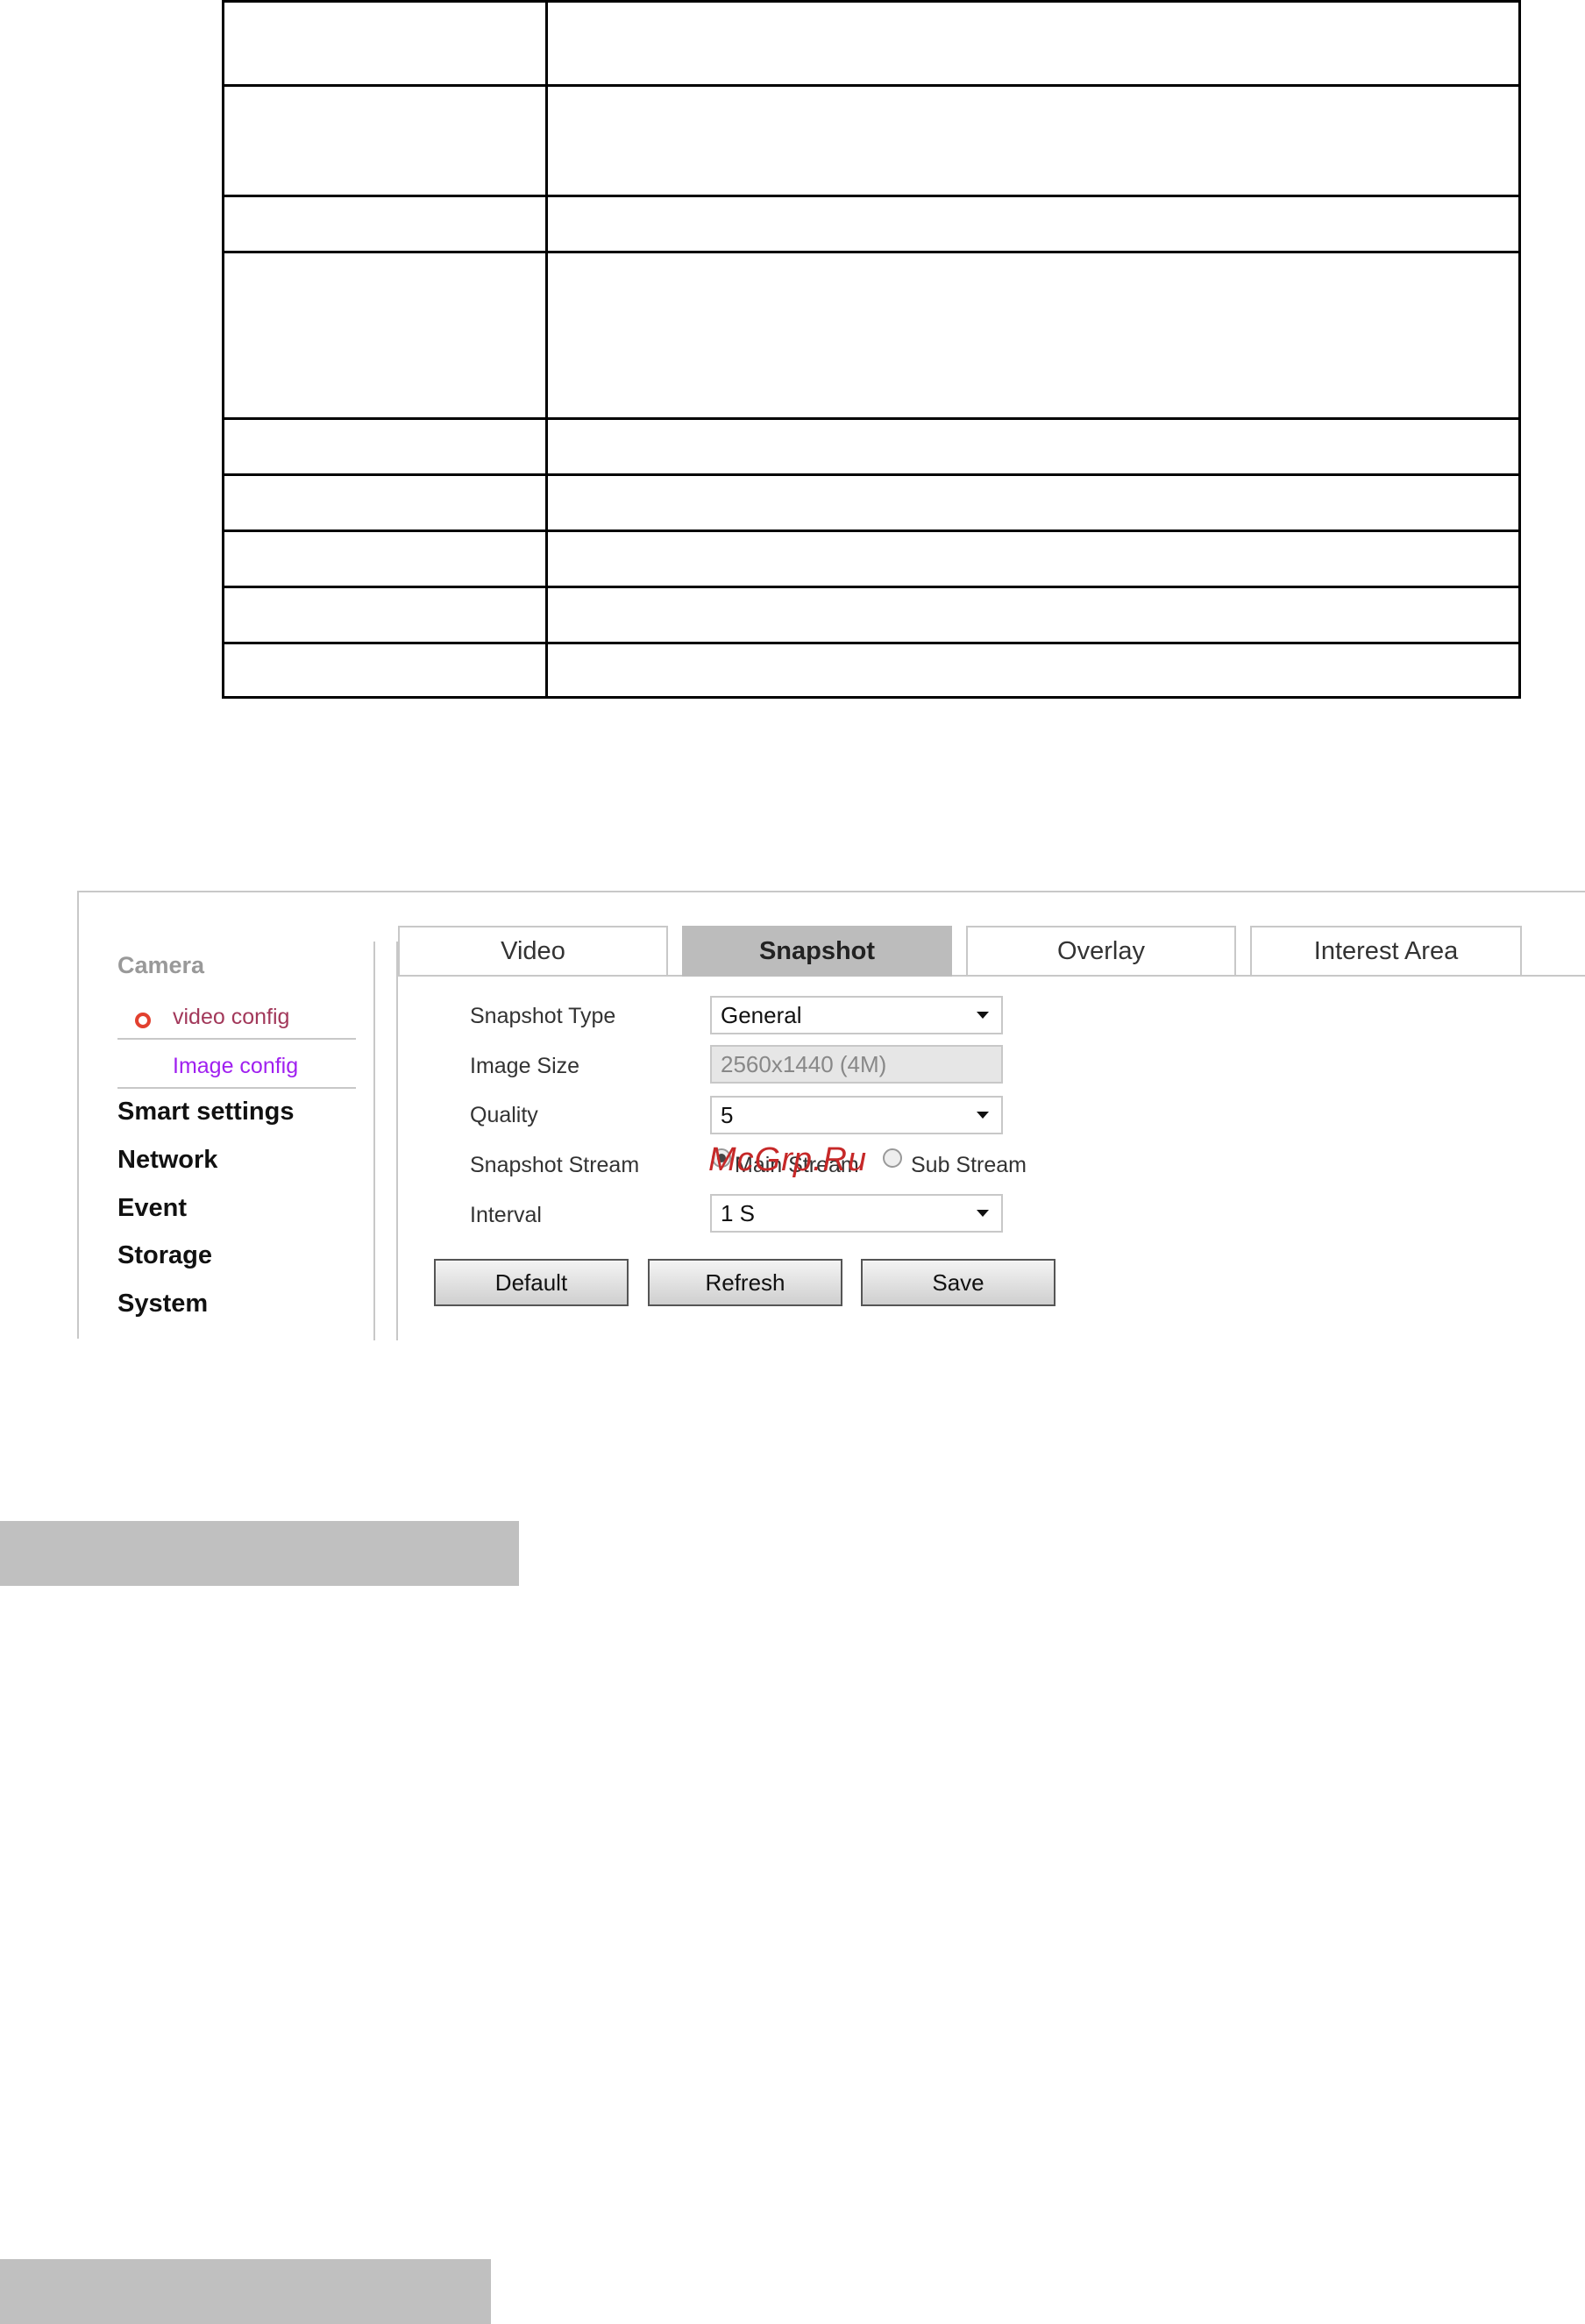 The image size is (1585, 2324). What do you see at coordinates (817, 951) in the screenshot?
I see `tab-snapshot: Snapshot` at bounding box center [817, 951].